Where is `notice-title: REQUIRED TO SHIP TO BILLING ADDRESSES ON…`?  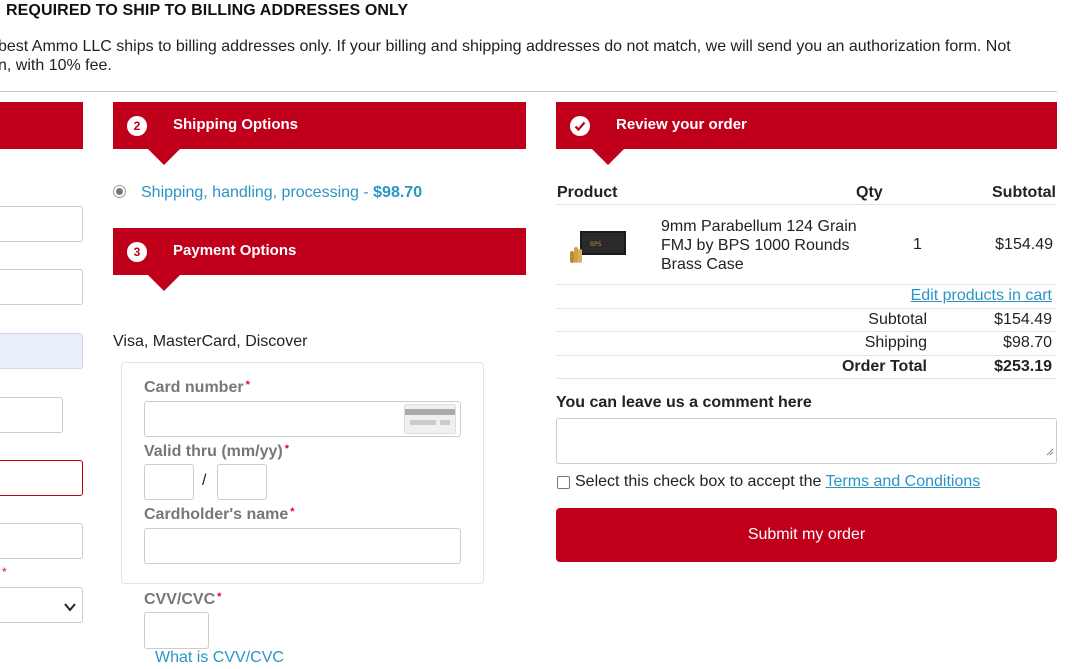 notice-title: REQUIRED TO SHIP TO BILLING ADDRESSES ON… is located at coordinates (207, 10).